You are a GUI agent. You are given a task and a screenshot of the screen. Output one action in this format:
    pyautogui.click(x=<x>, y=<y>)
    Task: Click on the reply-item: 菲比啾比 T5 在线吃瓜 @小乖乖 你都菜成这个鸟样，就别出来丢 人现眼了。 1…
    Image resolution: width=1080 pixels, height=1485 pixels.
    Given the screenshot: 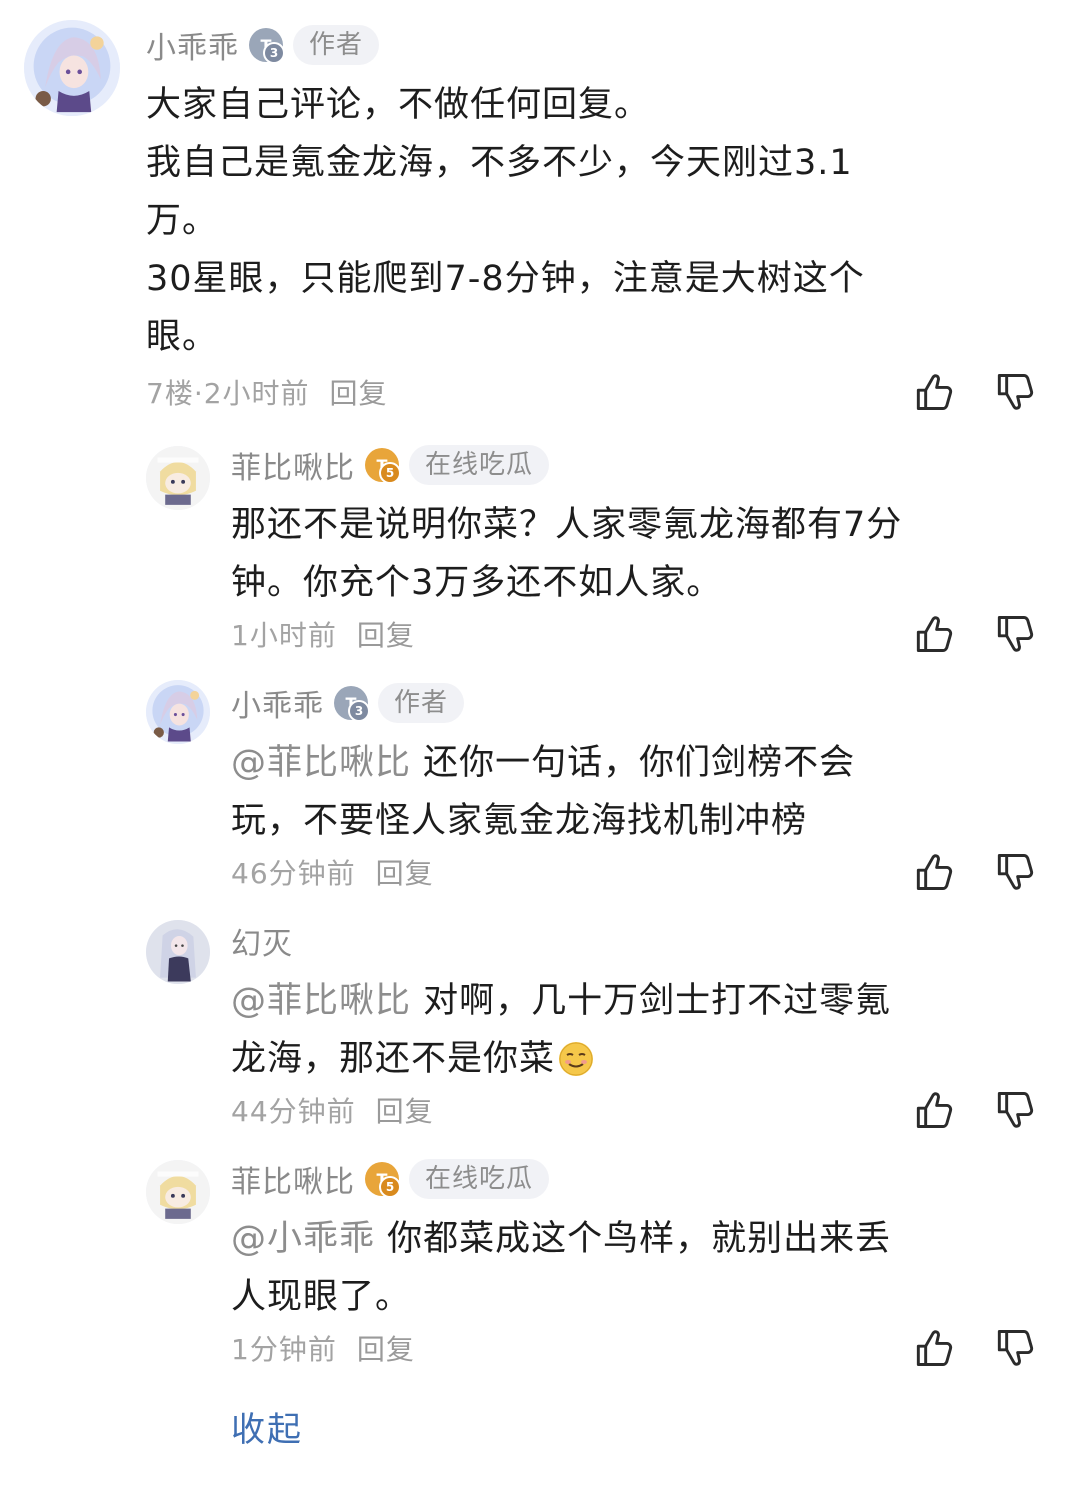 What is the action you would take?
    pyautogui.click(x=540, y=1264)
    